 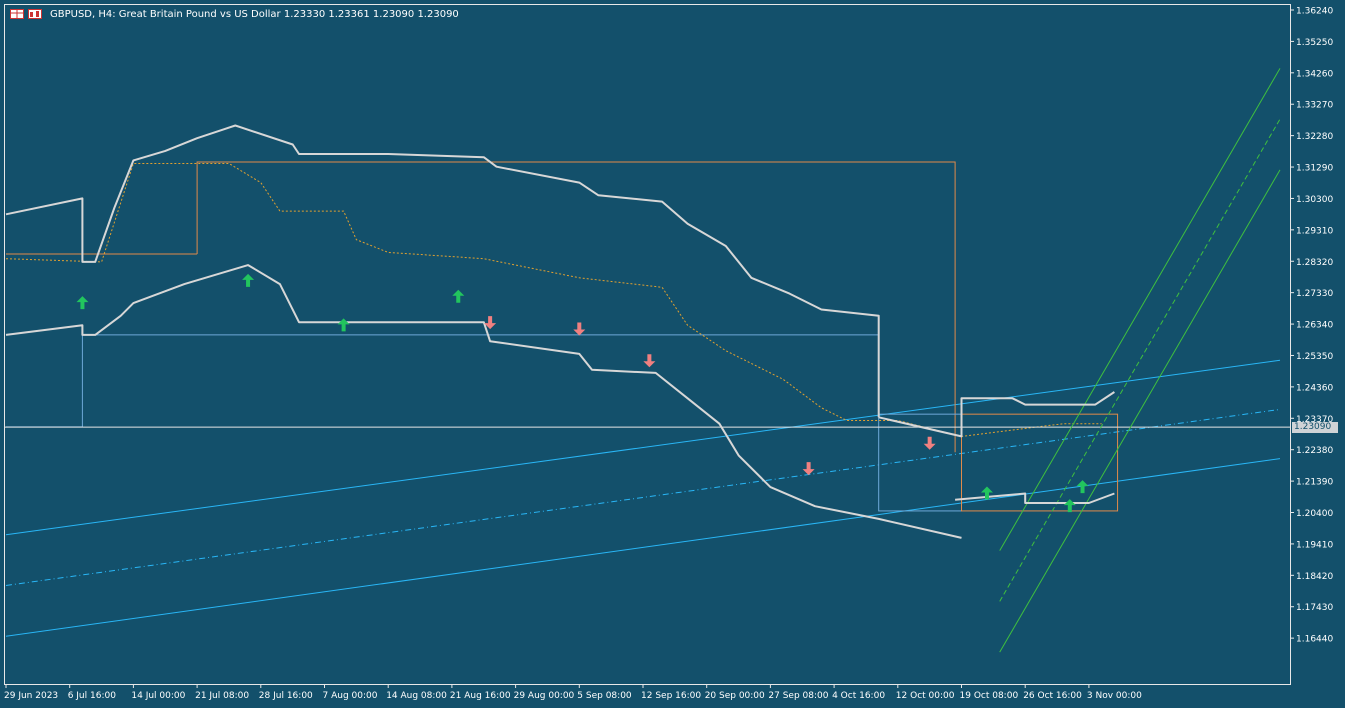 I want to click on x-tick-label: 6 Jul 16:00, so click(x=92, y=696).